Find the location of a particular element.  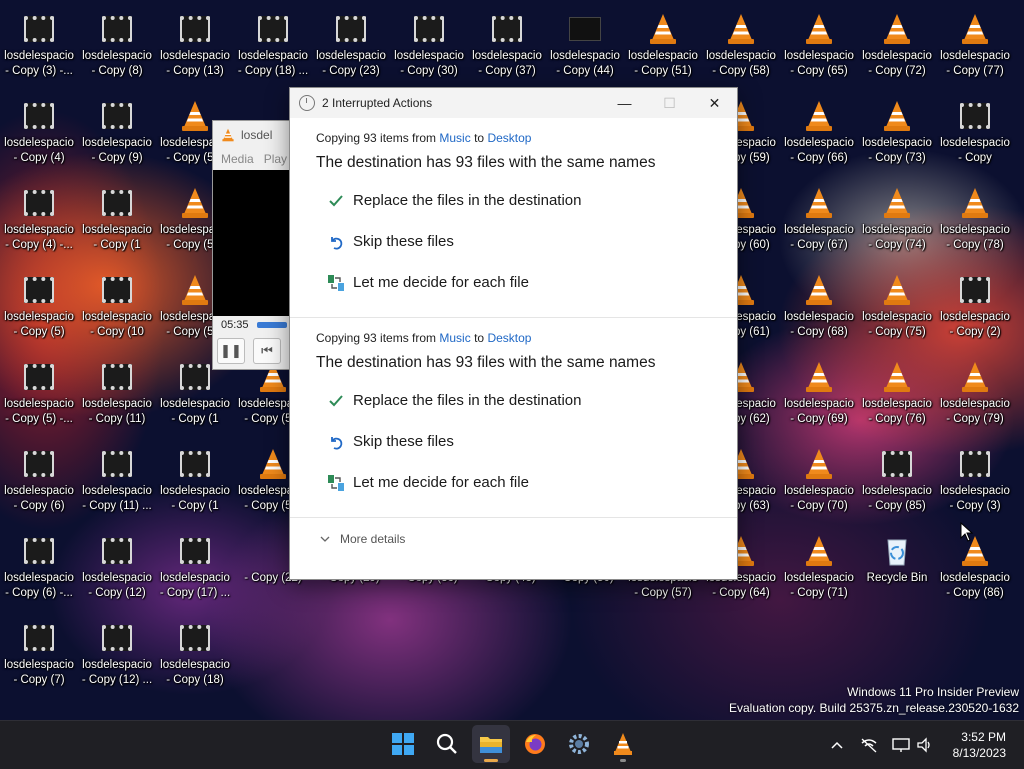

desktop-file-icon: losdelespacio - Copy (78) is located at coordinates (975, 222).